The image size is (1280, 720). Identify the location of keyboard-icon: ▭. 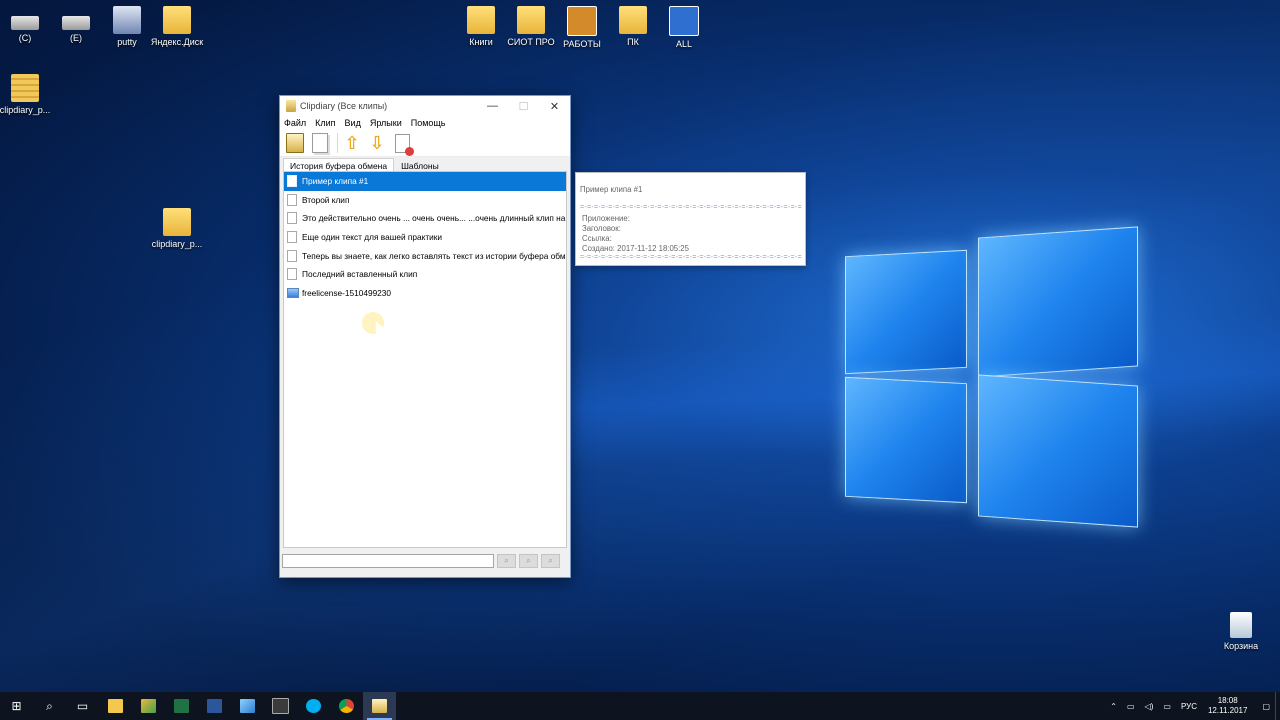
(1167, 706).